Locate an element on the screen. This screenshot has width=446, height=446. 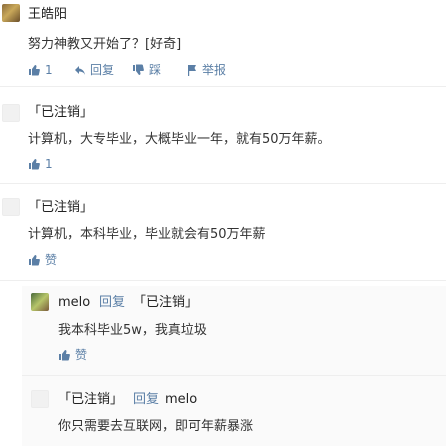
comment-author: 王皓阳 is located at coordinates (47, 14).